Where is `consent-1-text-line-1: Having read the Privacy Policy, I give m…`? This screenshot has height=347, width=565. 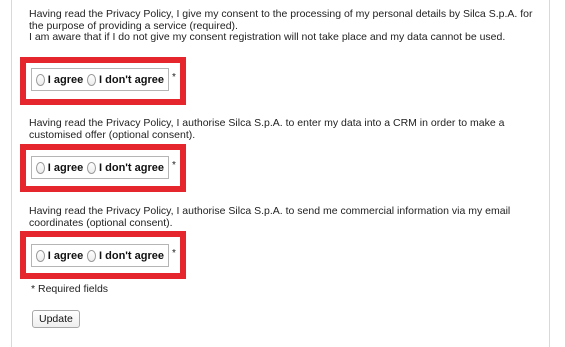 consent-1-text-line-1: Having read the Privacy Policy, I give m… is located at coordinates (281, 20).